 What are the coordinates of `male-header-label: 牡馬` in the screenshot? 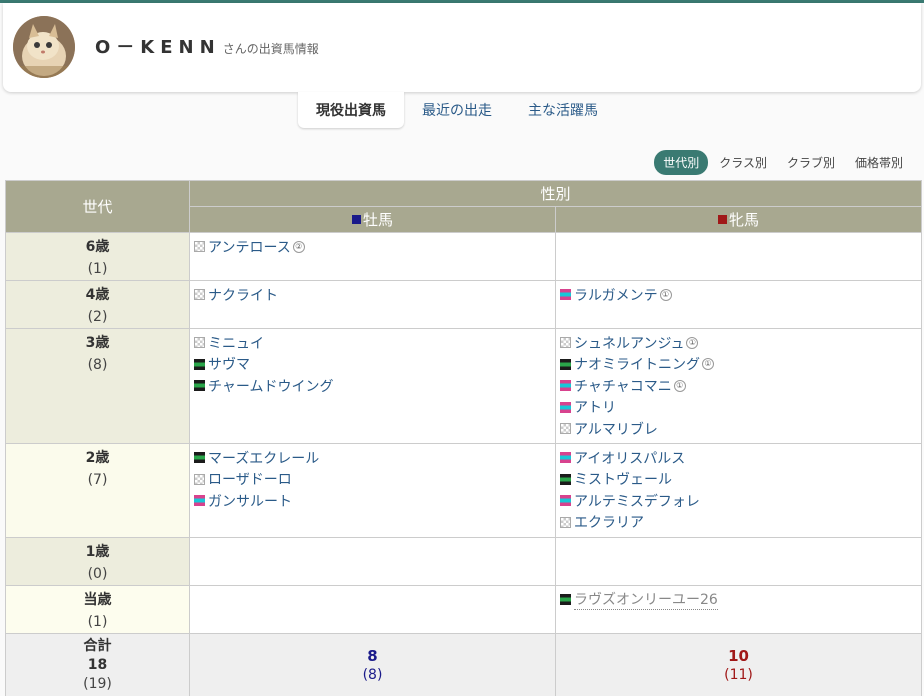 It's located at (377, 220).